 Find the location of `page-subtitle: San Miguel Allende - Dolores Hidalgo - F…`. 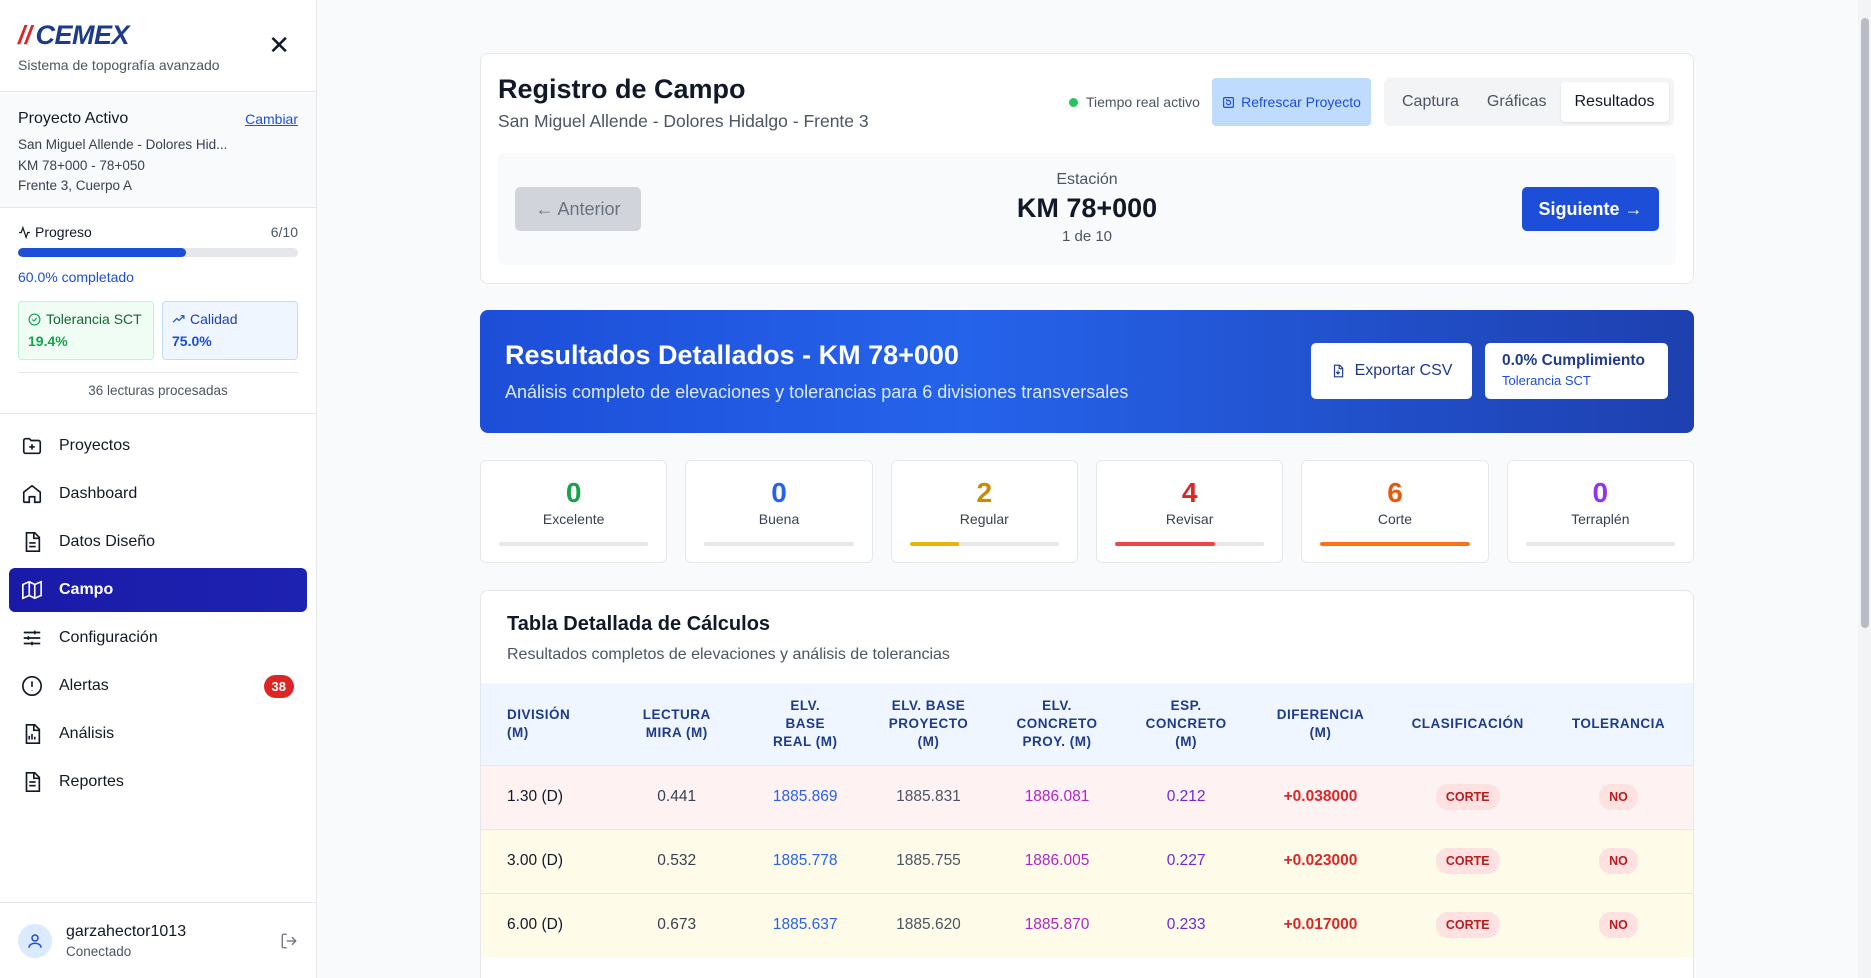

page-subtitle: San Miguel Allende - Dolores Hidalgo - F… is located at coordinates (683, 121).